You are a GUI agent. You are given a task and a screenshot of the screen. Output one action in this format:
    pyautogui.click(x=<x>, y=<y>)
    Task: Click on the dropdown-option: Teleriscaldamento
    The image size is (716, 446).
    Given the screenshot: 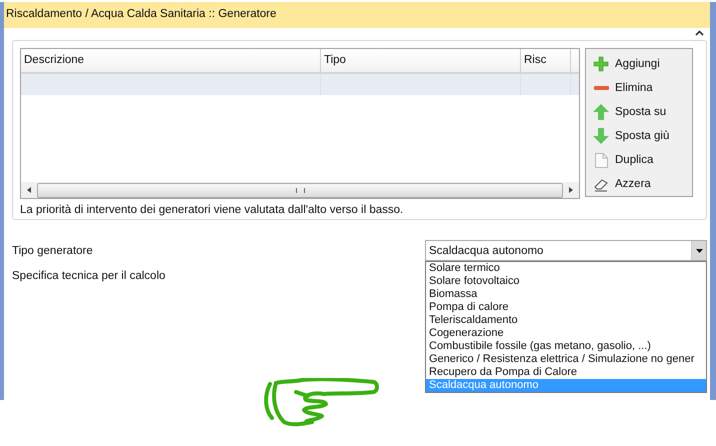 What is the action you would take?
    pyautogui.click(x=566, y=320)
    